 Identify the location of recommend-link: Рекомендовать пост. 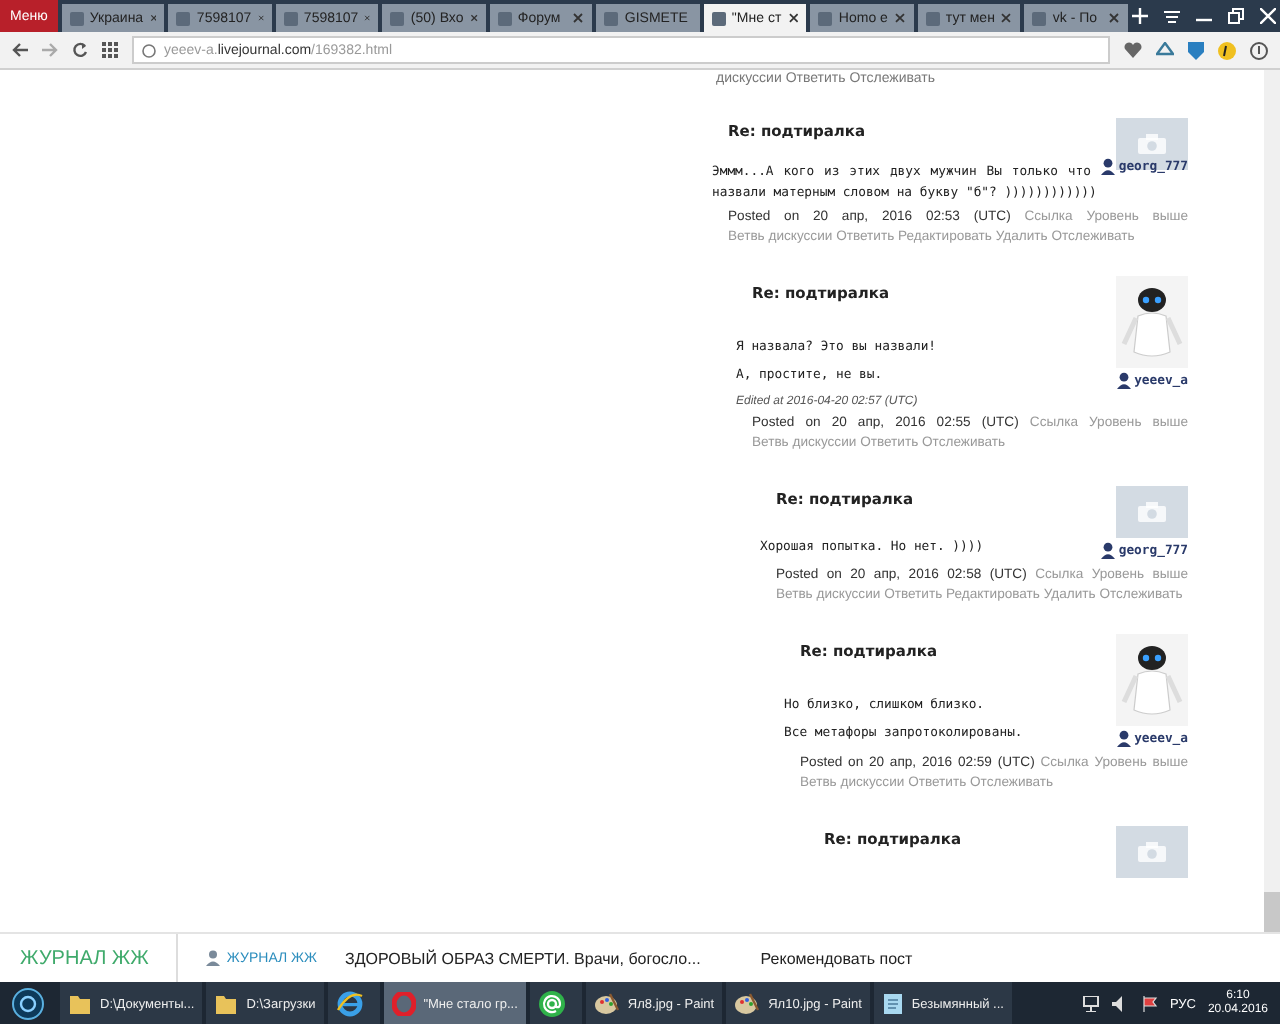
(836, 958).